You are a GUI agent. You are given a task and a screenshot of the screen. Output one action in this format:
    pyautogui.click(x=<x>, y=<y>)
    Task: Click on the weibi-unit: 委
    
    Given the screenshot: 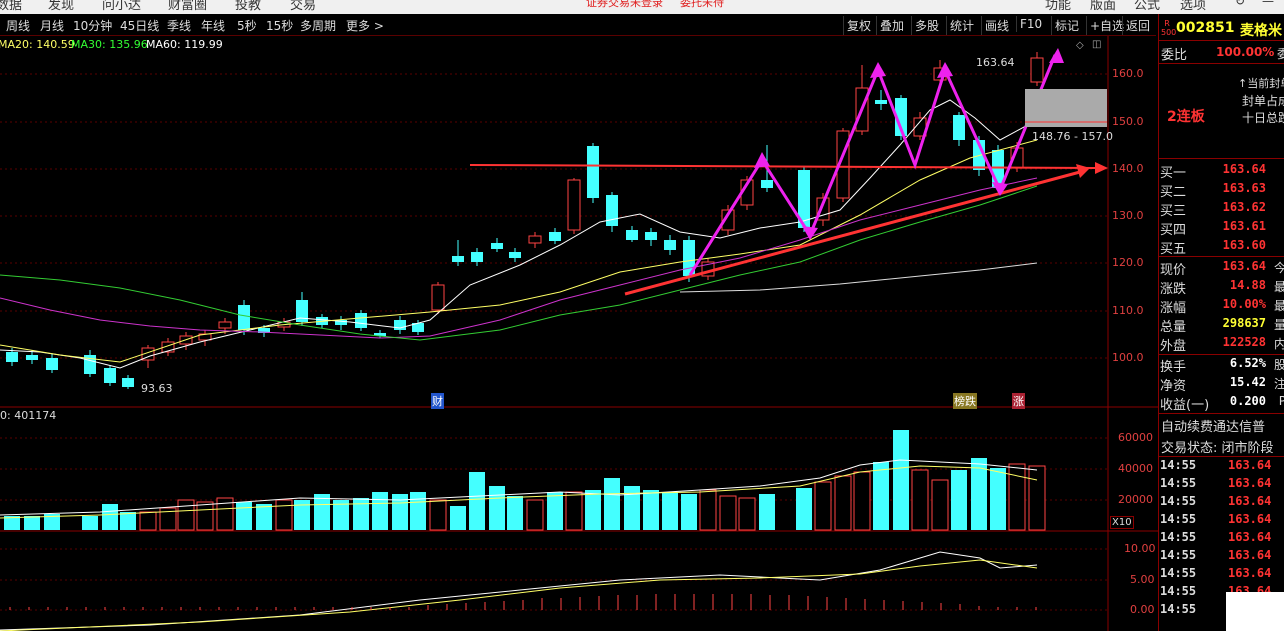 What is the action you would take?
    pyautogui.click(x=1280, y=54)
    